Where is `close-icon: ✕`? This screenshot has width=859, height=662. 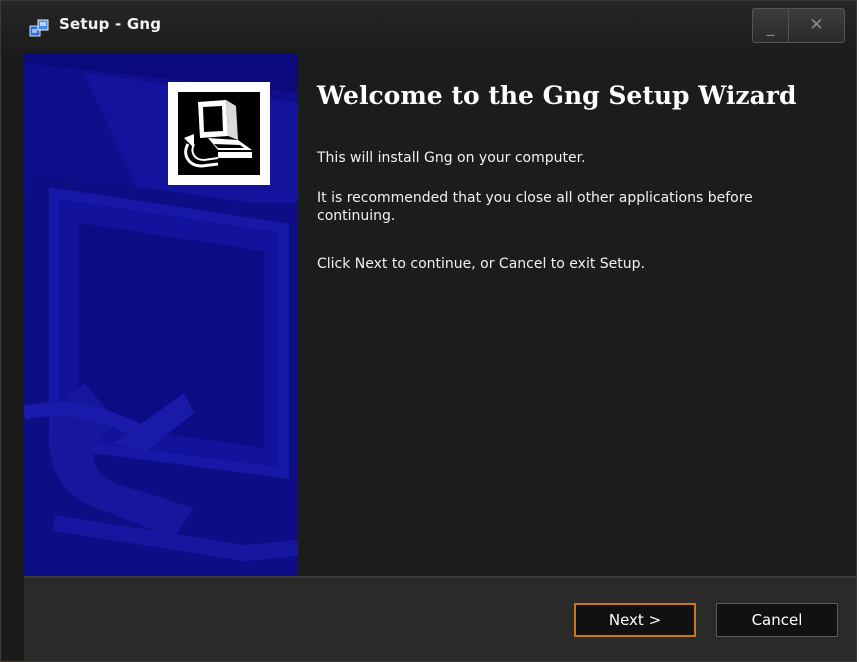 close-icon: ✕ is located at coordinates (816, 25).